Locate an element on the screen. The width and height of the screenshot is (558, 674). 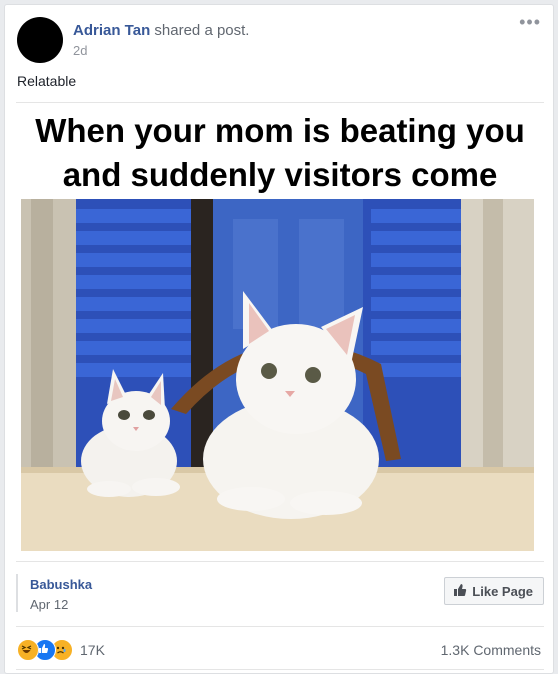
author-line: Adrian Tan shared a post. is located at coordinates (161, 30).